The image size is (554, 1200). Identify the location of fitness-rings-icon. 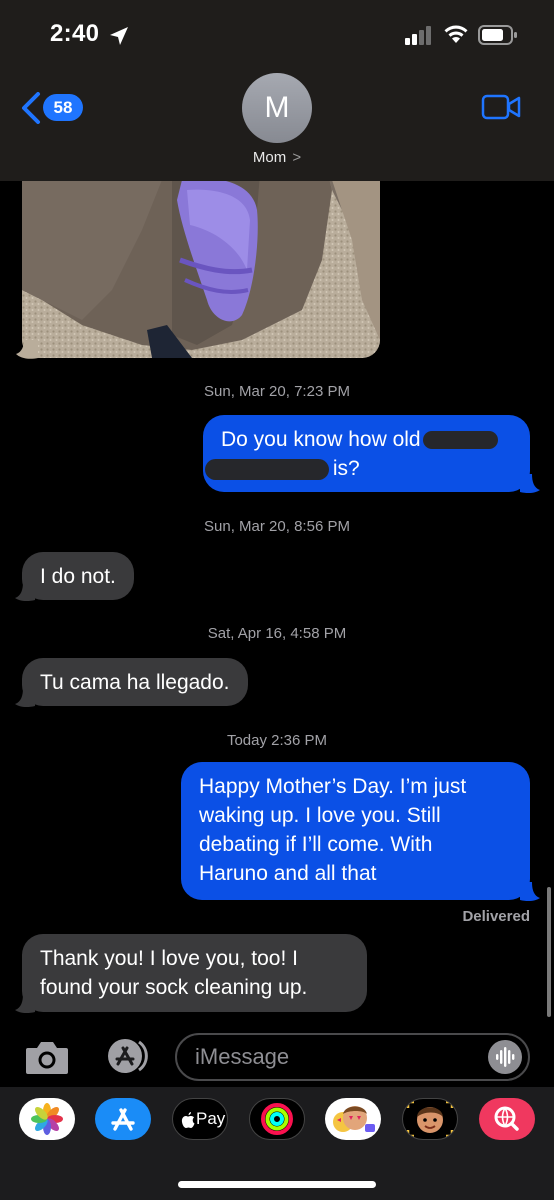
(277, 1119).